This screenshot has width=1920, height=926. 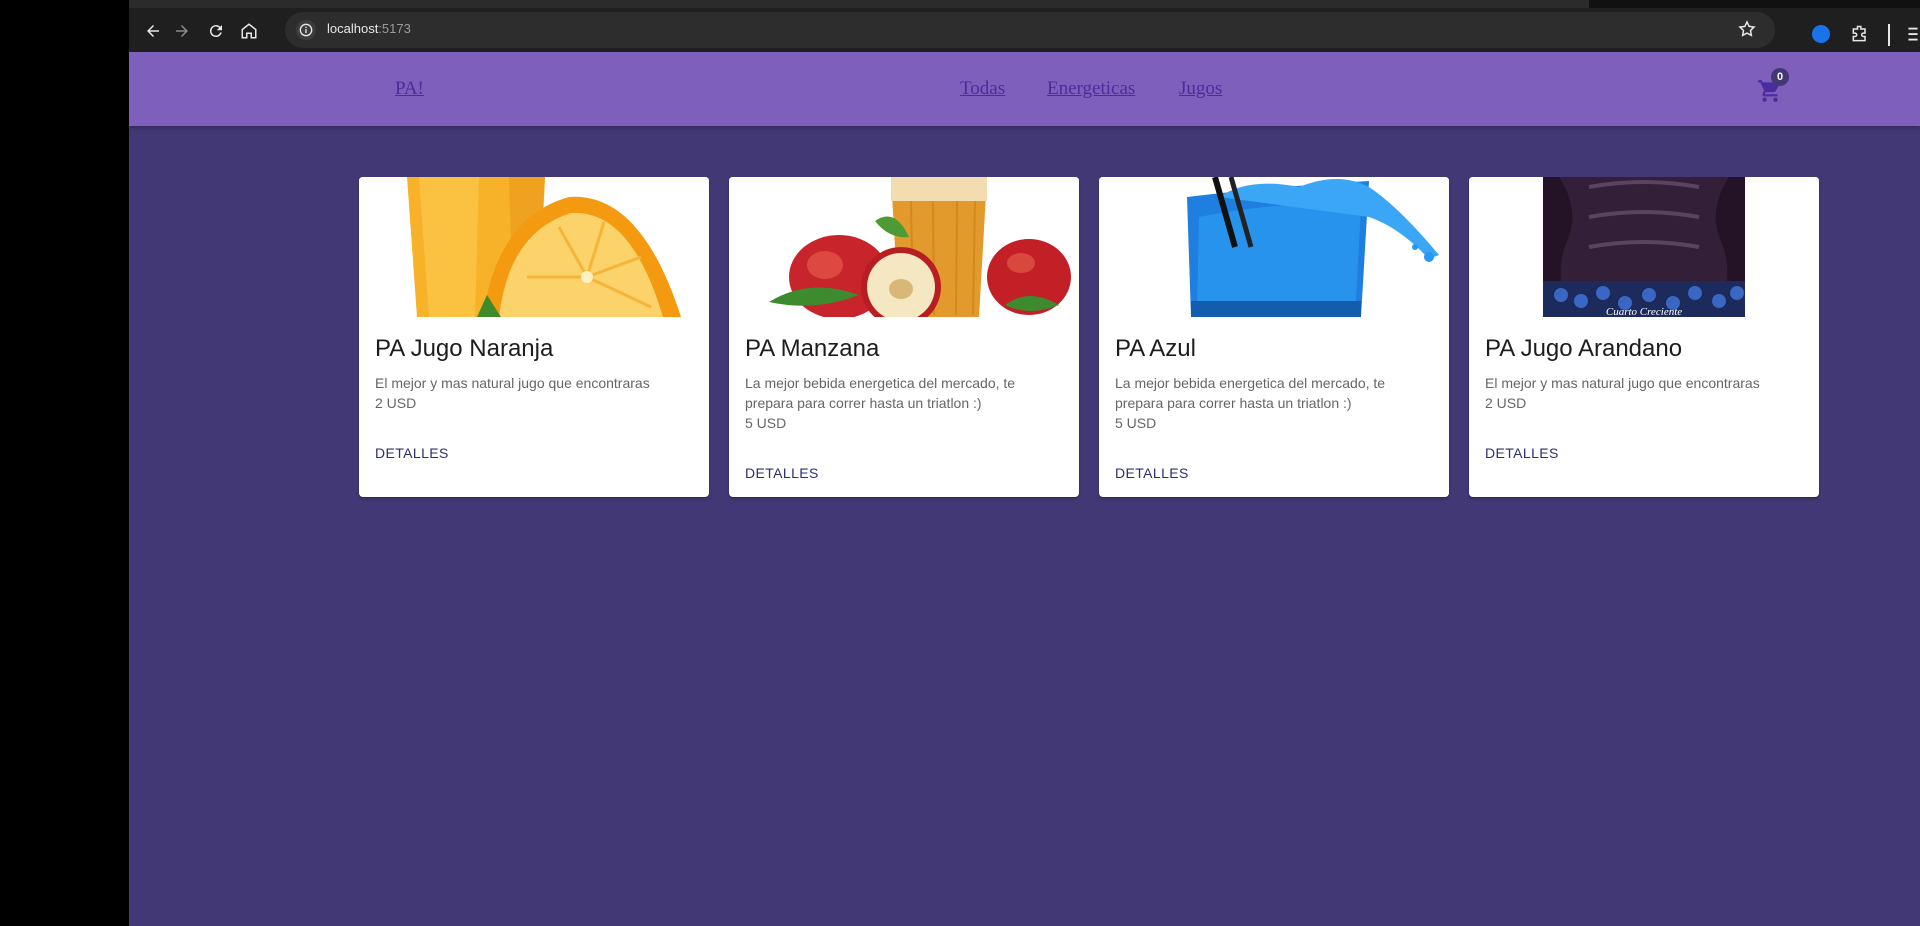 I want to click on address-bar-field: localhost:5173, so click(x=1030, y=30).